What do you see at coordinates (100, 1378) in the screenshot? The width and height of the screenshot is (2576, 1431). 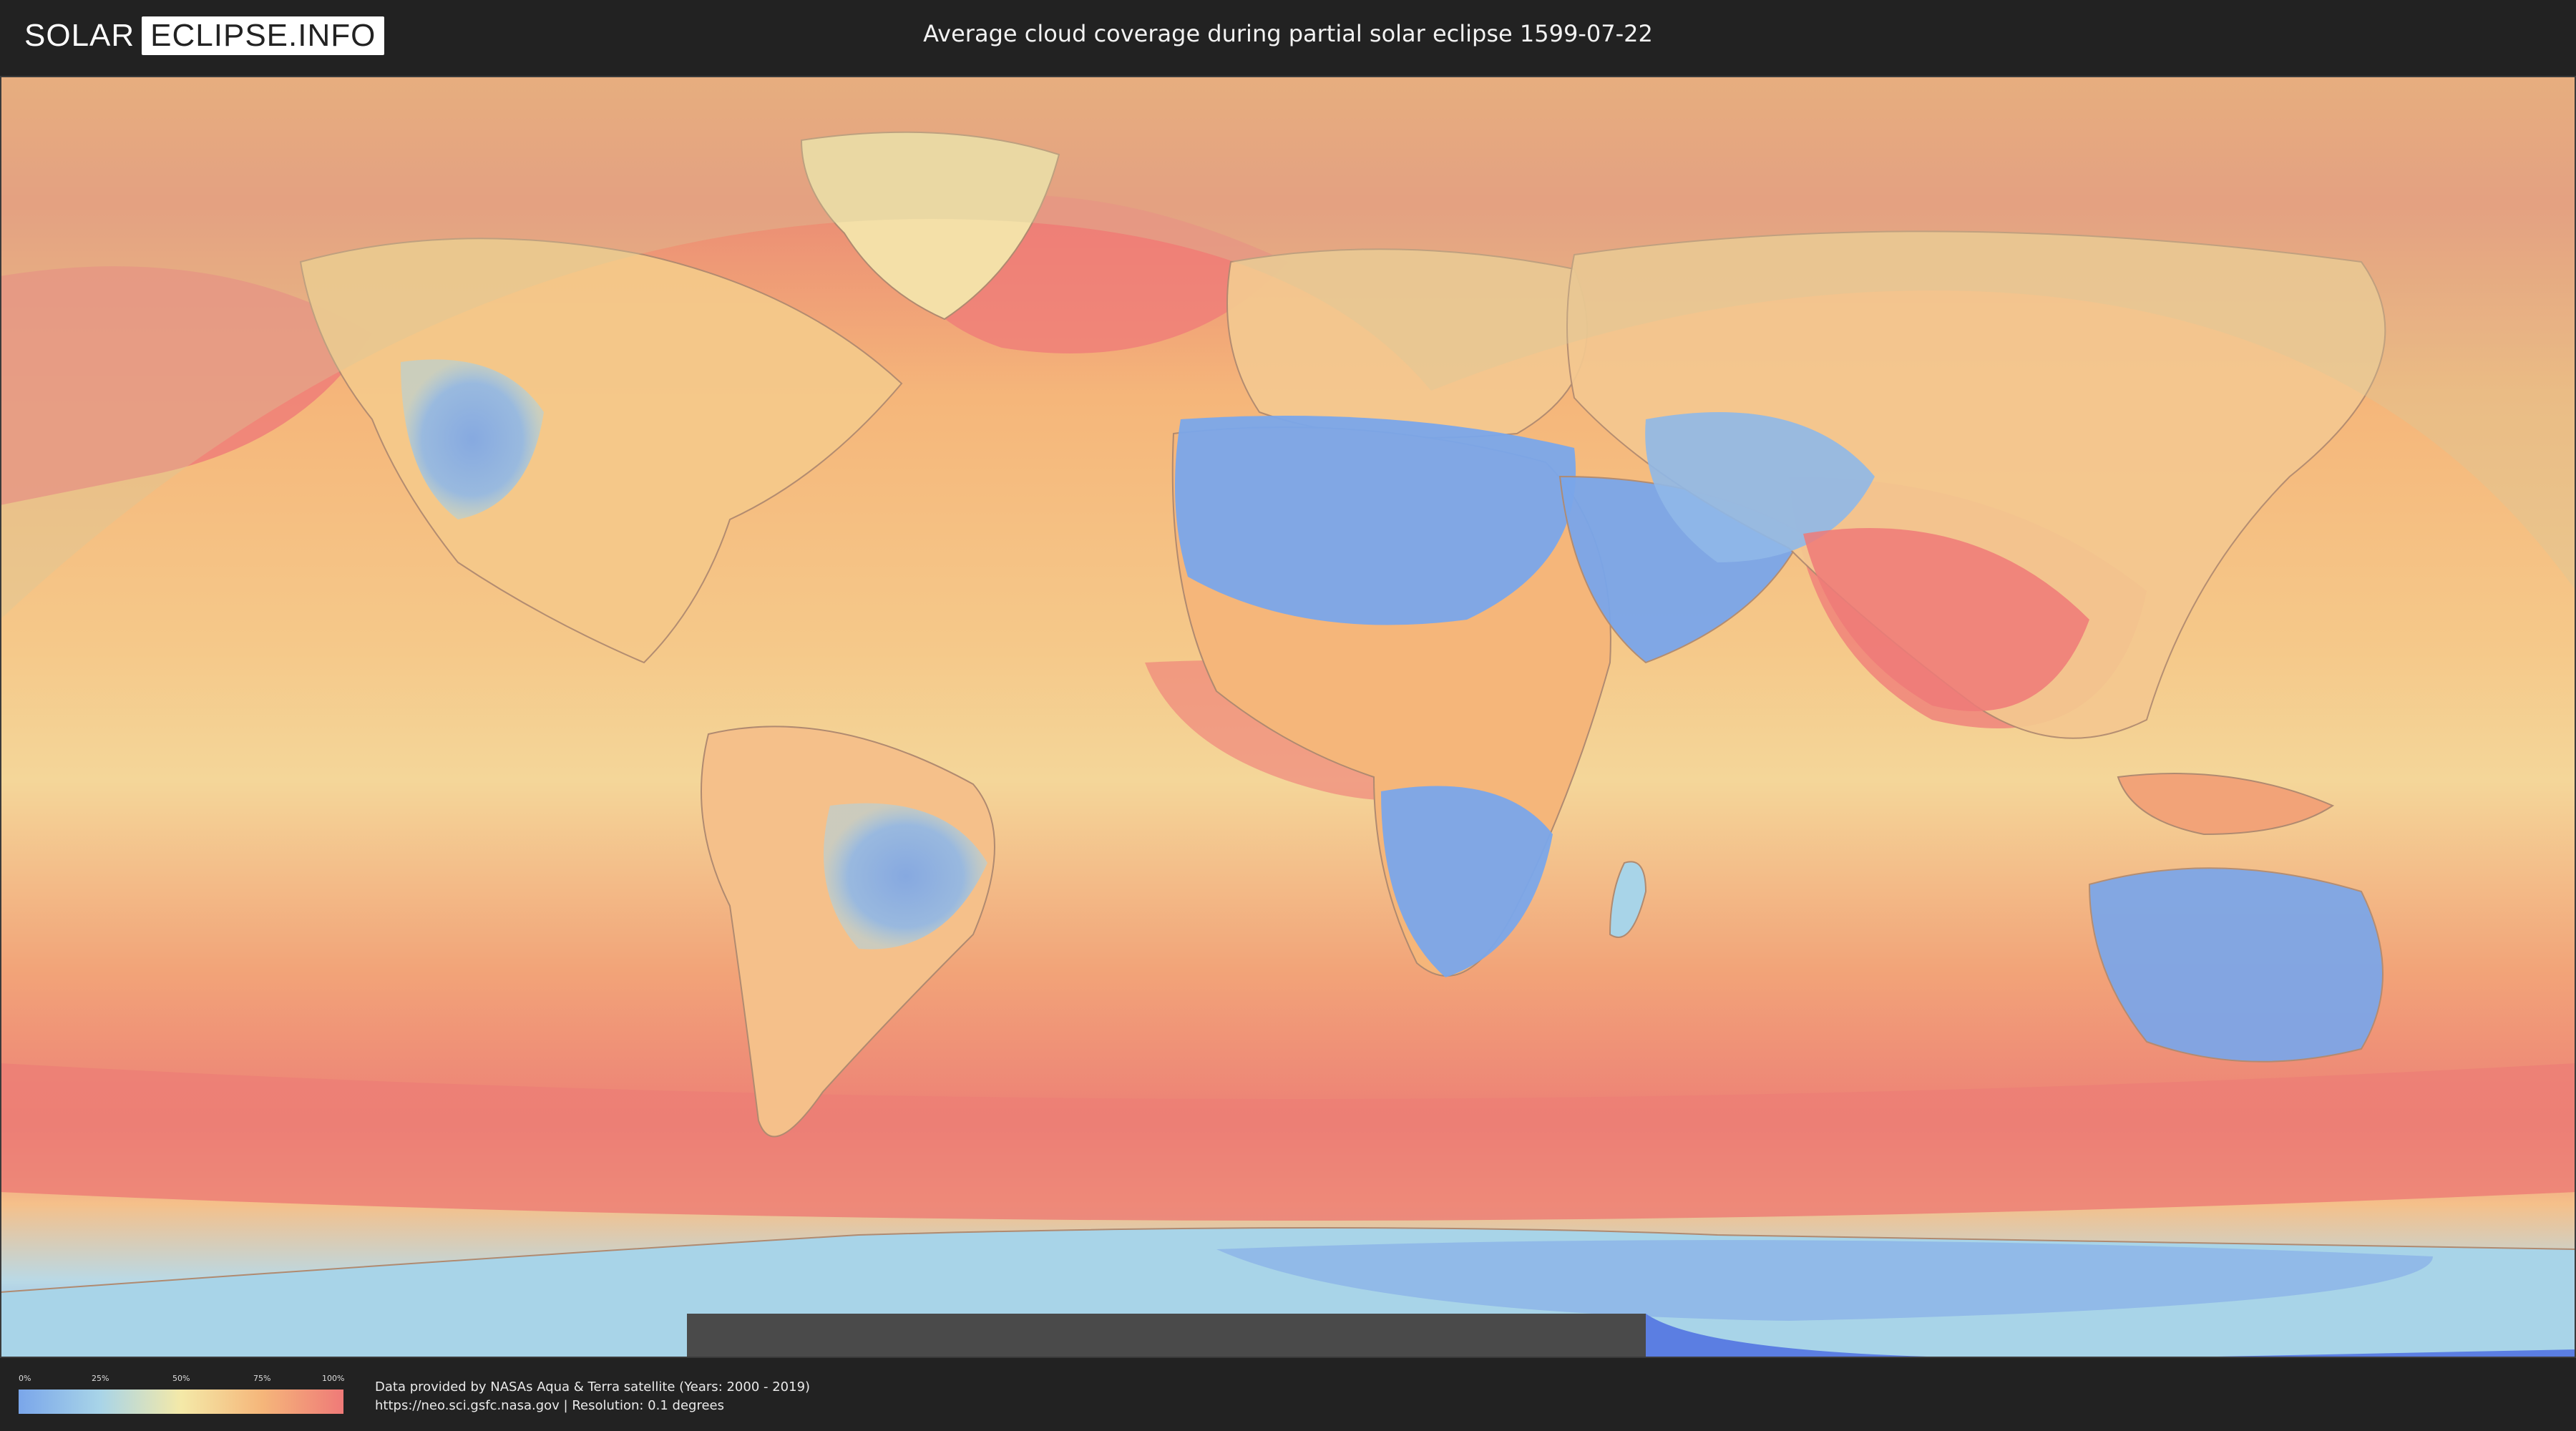 I see `legend-tick-25: 25%` at bounding box center [100, 1378].